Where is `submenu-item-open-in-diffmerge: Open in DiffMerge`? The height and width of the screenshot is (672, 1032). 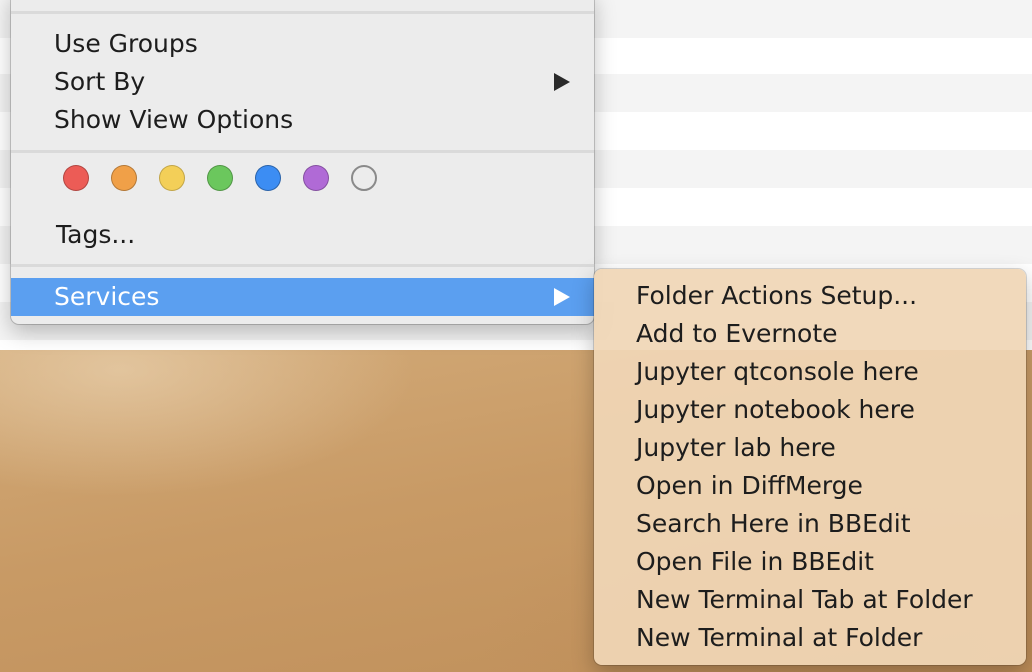 submenu-item-open-in-diffmerge: Open in DiffMerge is located at coordinates (749, 486).